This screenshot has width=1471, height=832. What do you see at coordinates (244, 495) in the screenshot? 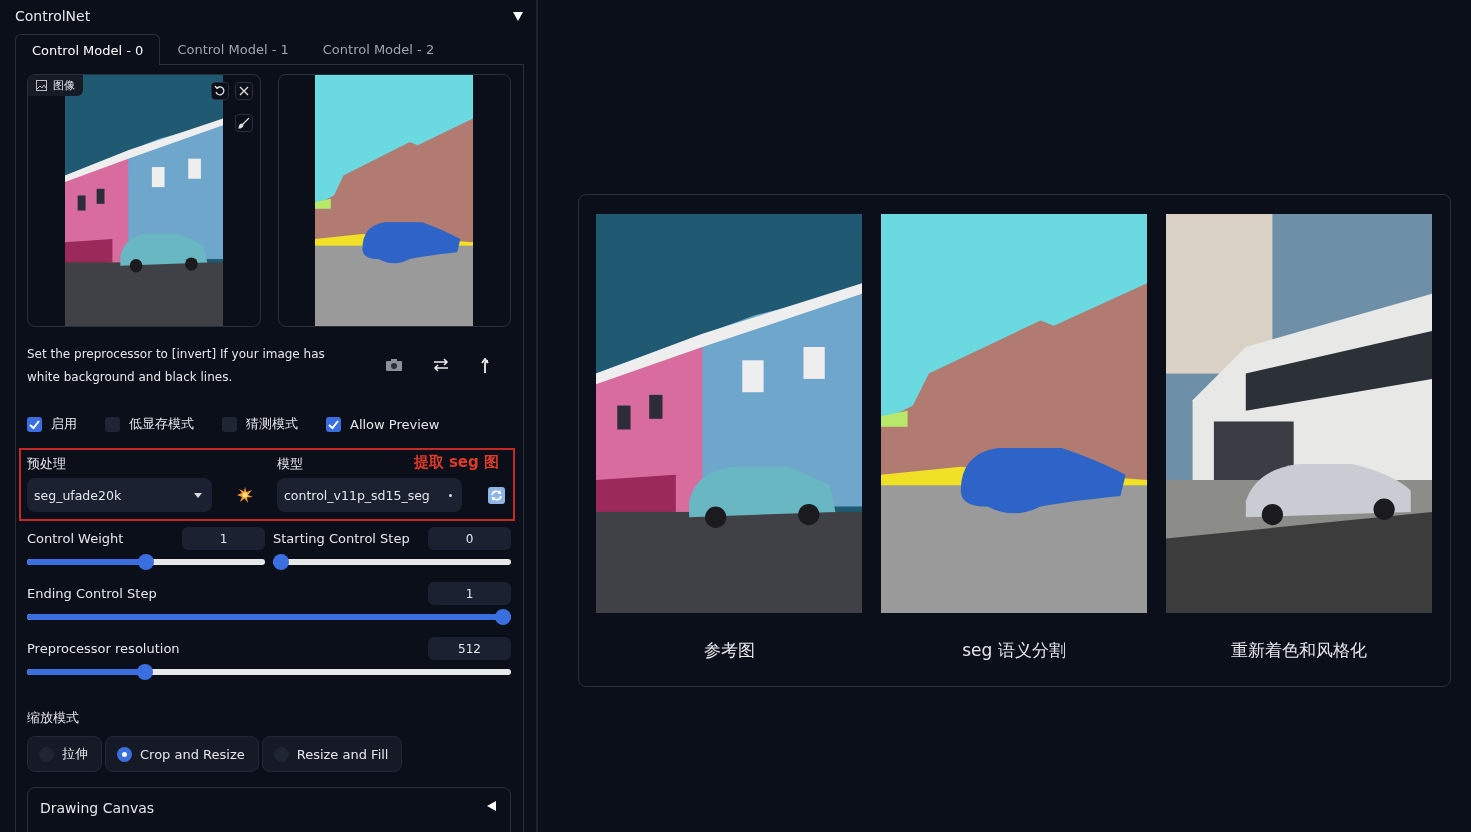
I see `burst-icon` at bounding box center [244, 495].